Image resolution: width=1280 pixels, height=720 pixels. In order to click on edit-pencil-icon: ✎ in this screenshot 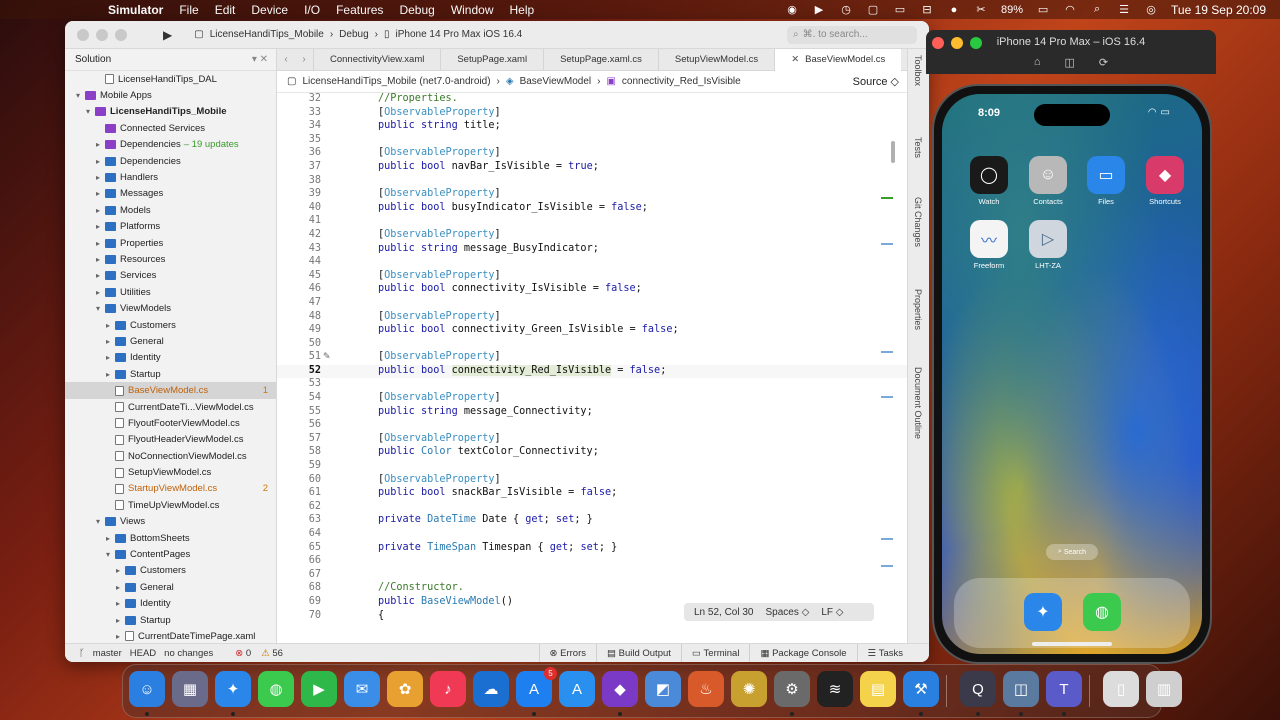, I will do `click(327, 356)`.